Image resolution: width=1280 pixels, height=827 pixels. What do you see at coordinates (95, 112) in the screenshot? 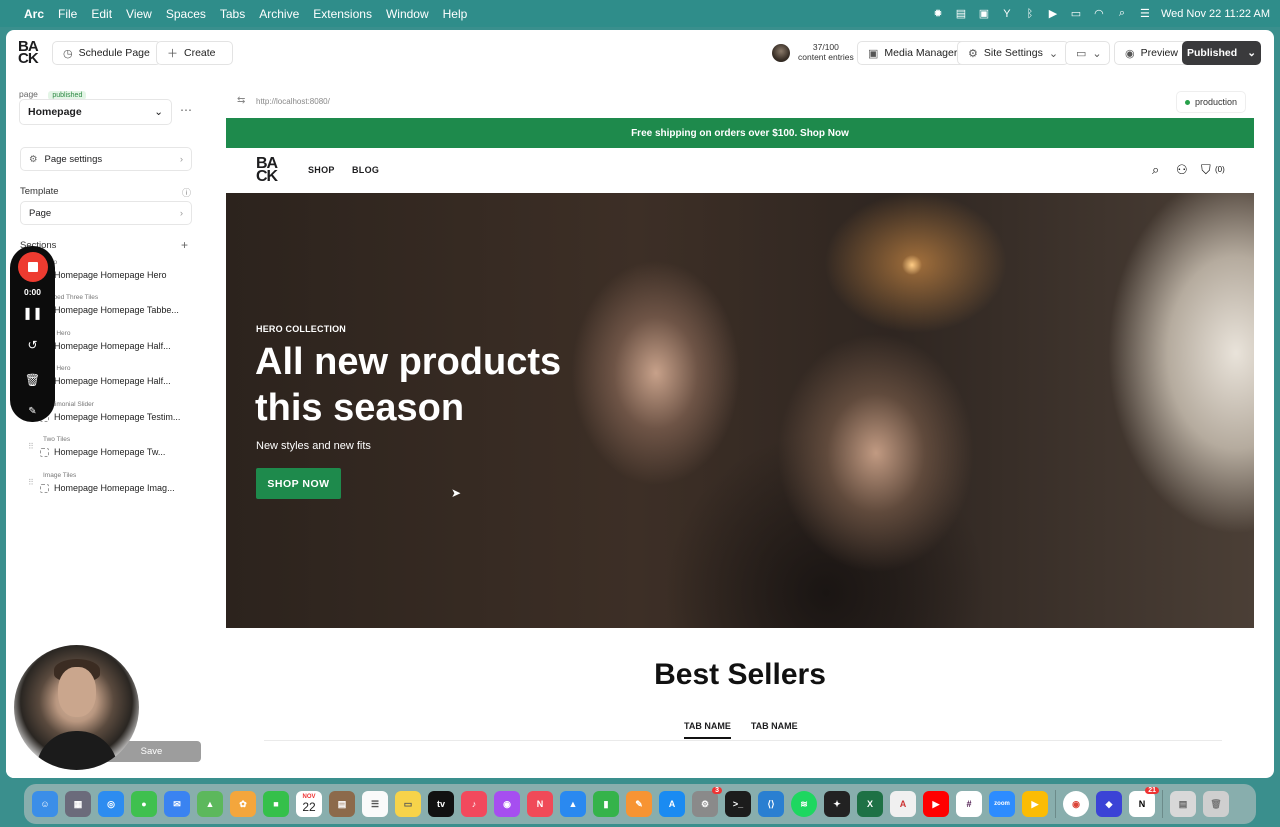
I see `page-select: Homepage ⌄` at bounding box center [95, 112].